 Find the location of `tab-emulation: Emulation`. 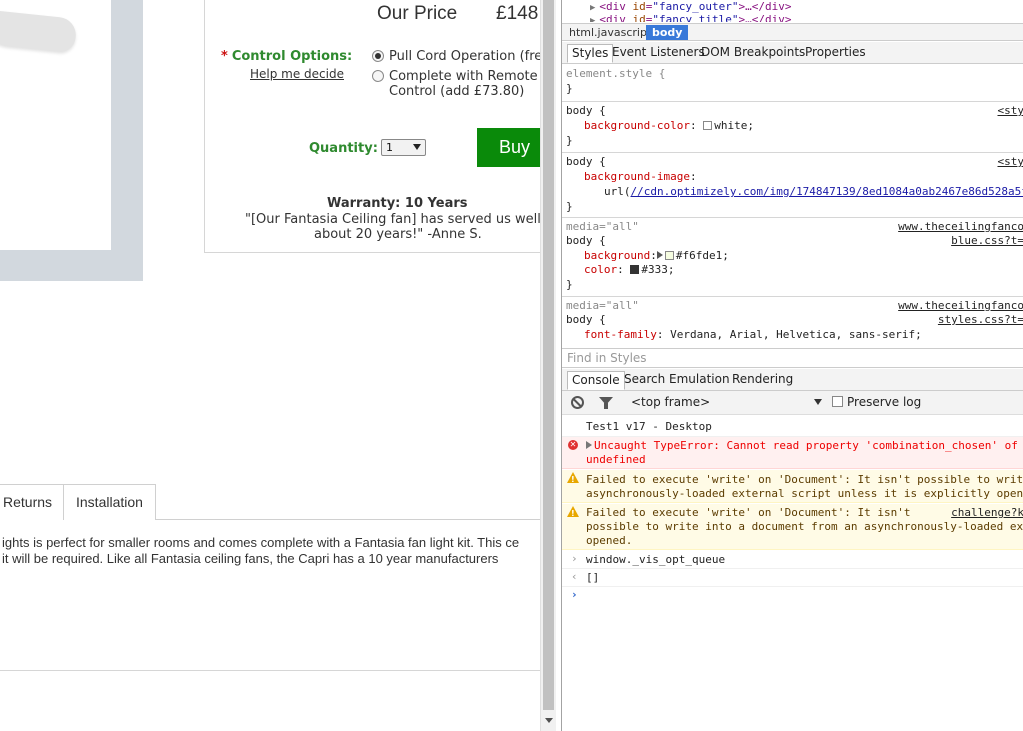

tab-emulation: Emulation is located at coordinates (699, 380).